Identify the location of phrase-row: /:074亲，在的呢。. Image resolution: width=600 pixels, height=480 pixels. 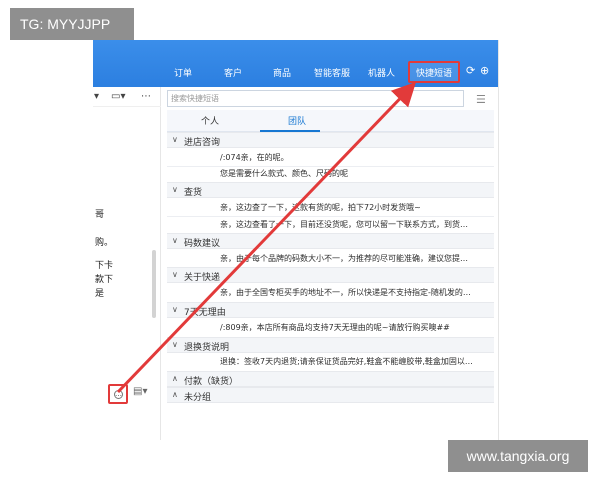
(254, 157).